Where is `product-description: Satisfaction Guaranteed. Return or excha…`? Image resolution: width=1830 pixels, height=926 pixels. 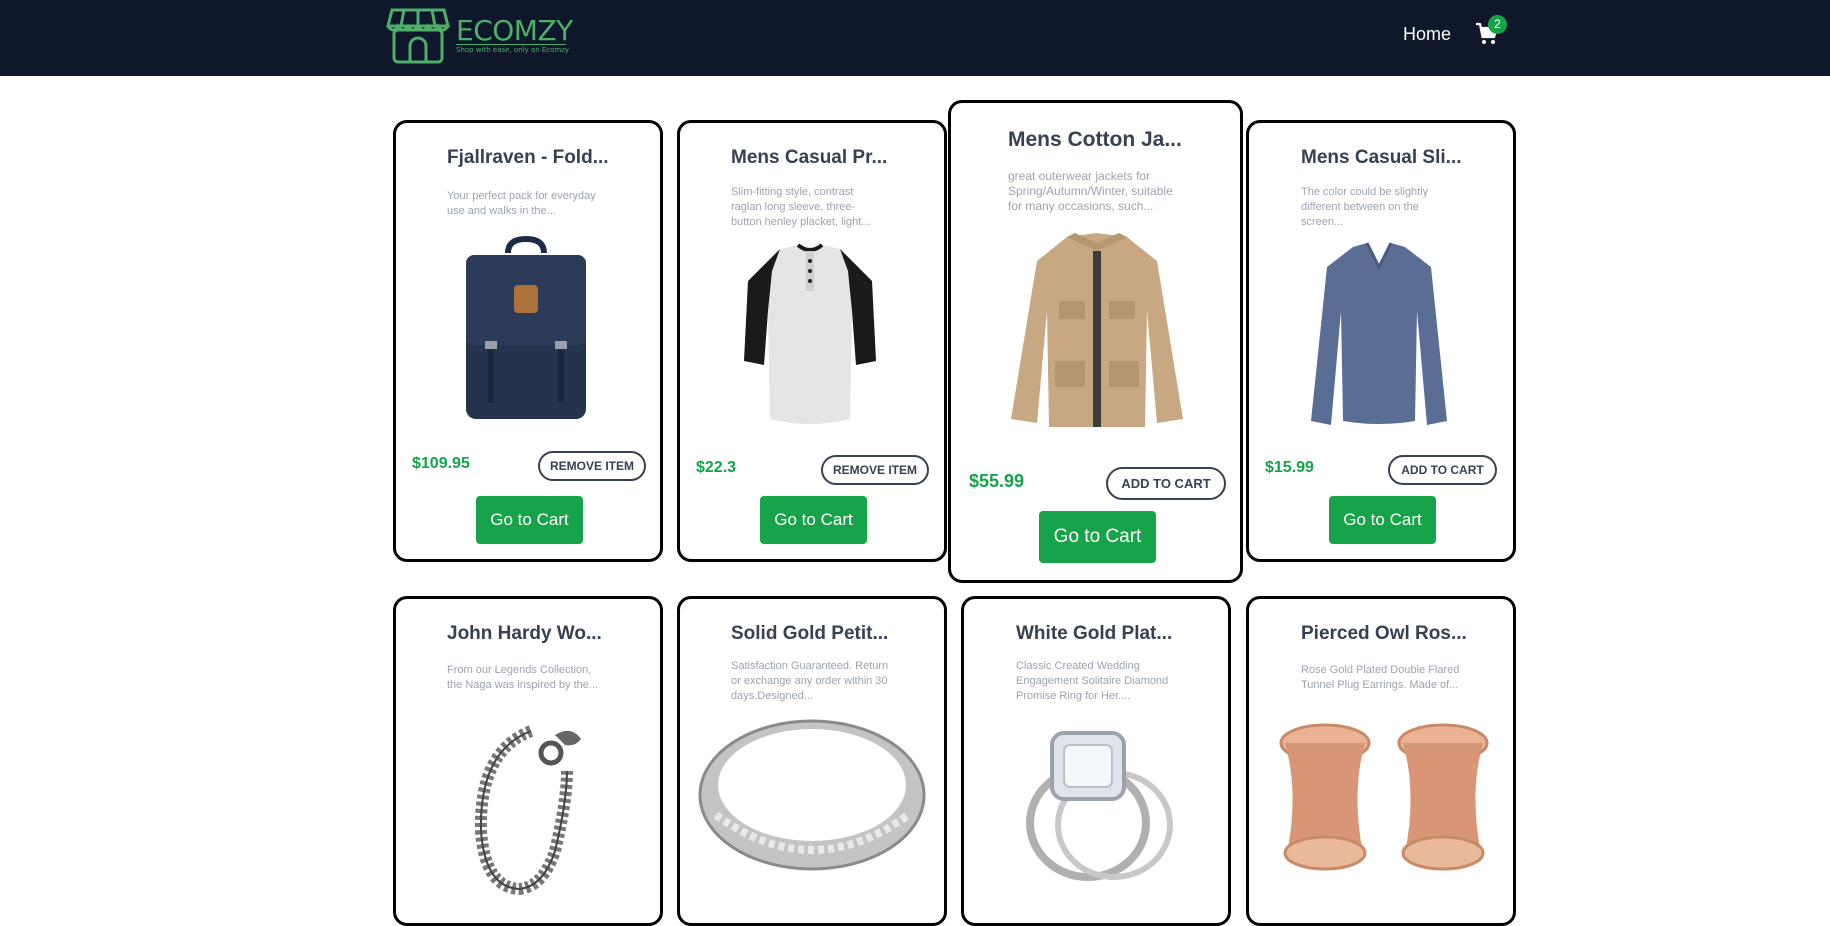 product-description: Satisfaction Guaranteed. Return or excha… is located at coordinates (810, 681).